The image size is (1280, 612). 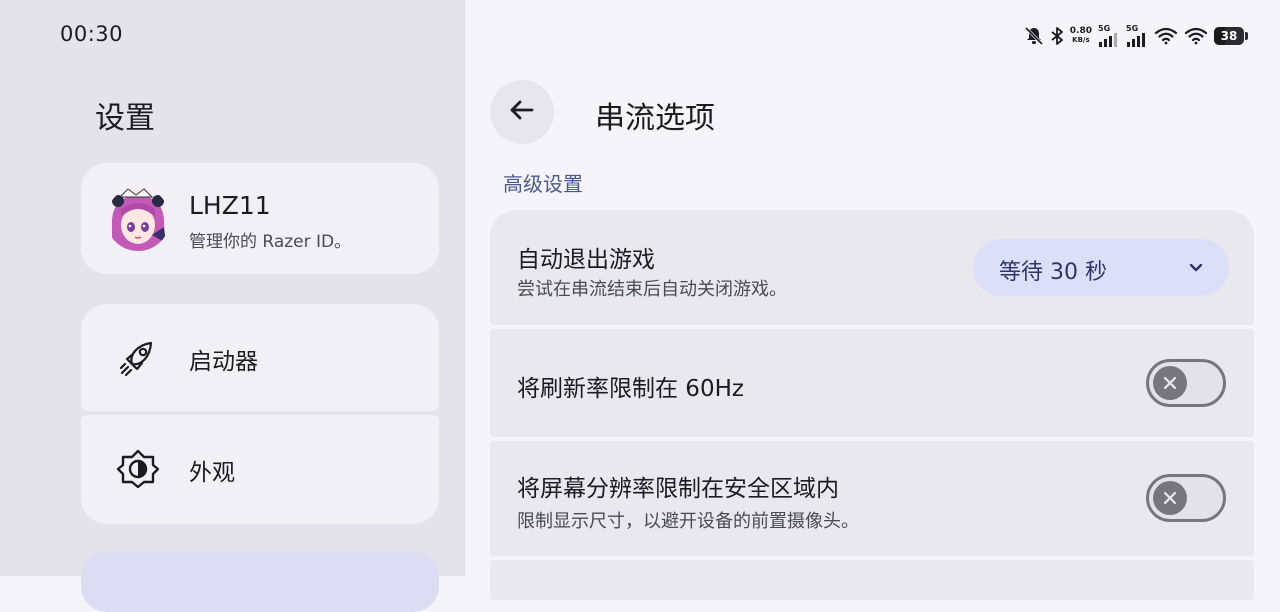 I want to click on setting-title: 将屏幕分辨率限制在安全区域内, so click(x=678, y=489).